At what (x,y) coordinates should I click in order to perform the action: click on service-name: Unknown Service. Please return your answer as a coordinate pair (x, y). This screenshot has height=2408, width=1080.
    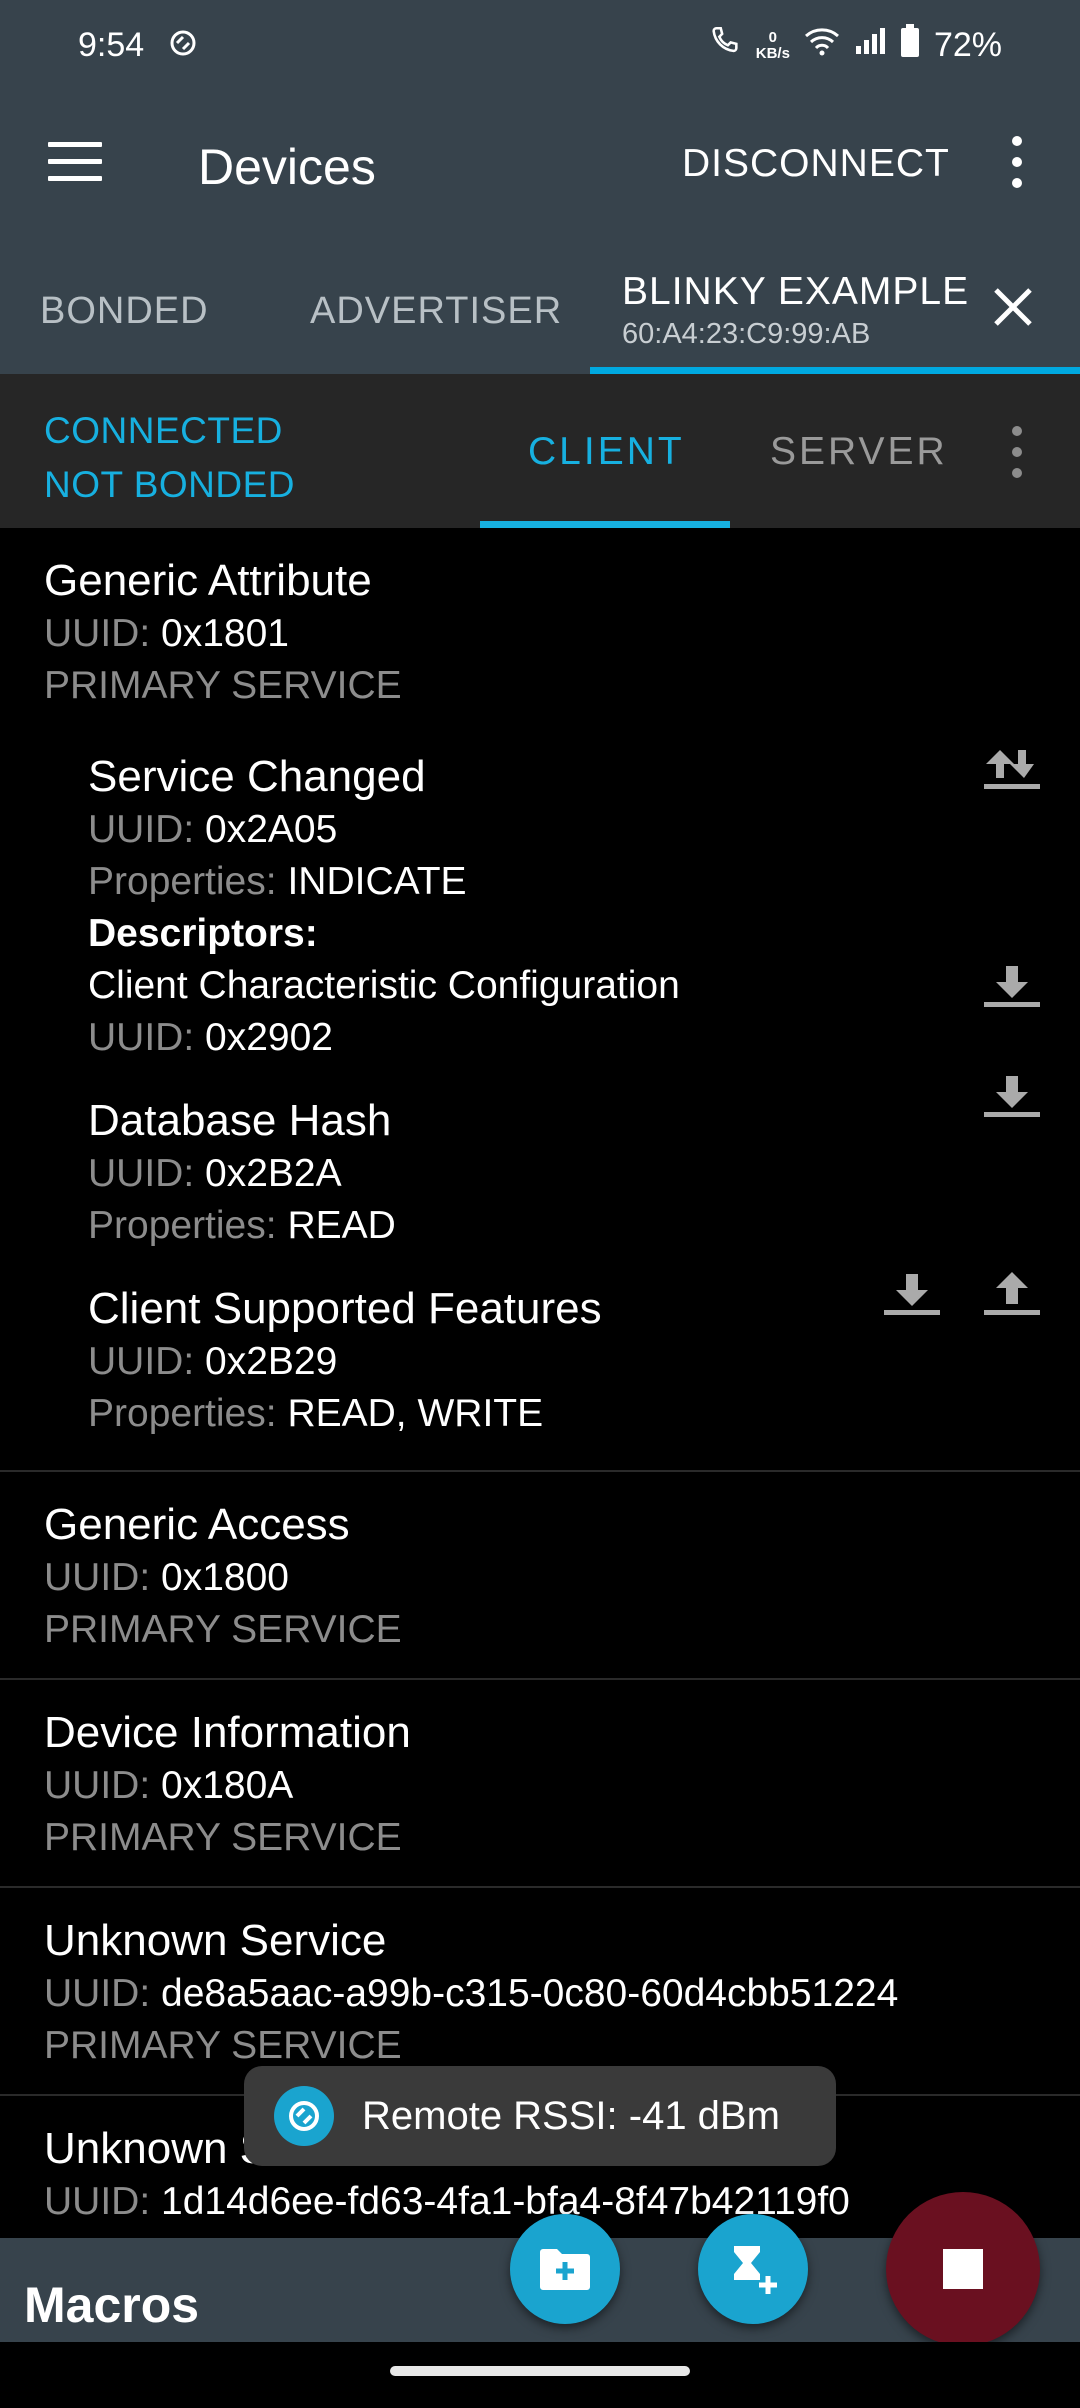
    Looking at the image, I should click on (215, 1940).